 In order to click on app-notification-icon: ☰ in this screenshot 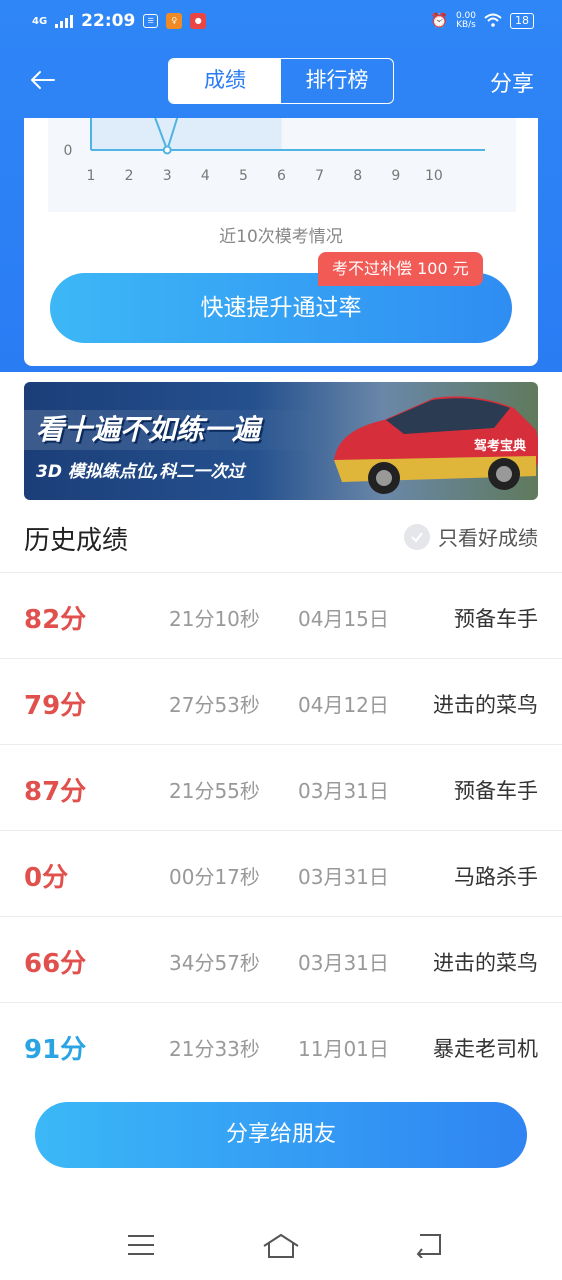, I will do `click(151, 21)`.